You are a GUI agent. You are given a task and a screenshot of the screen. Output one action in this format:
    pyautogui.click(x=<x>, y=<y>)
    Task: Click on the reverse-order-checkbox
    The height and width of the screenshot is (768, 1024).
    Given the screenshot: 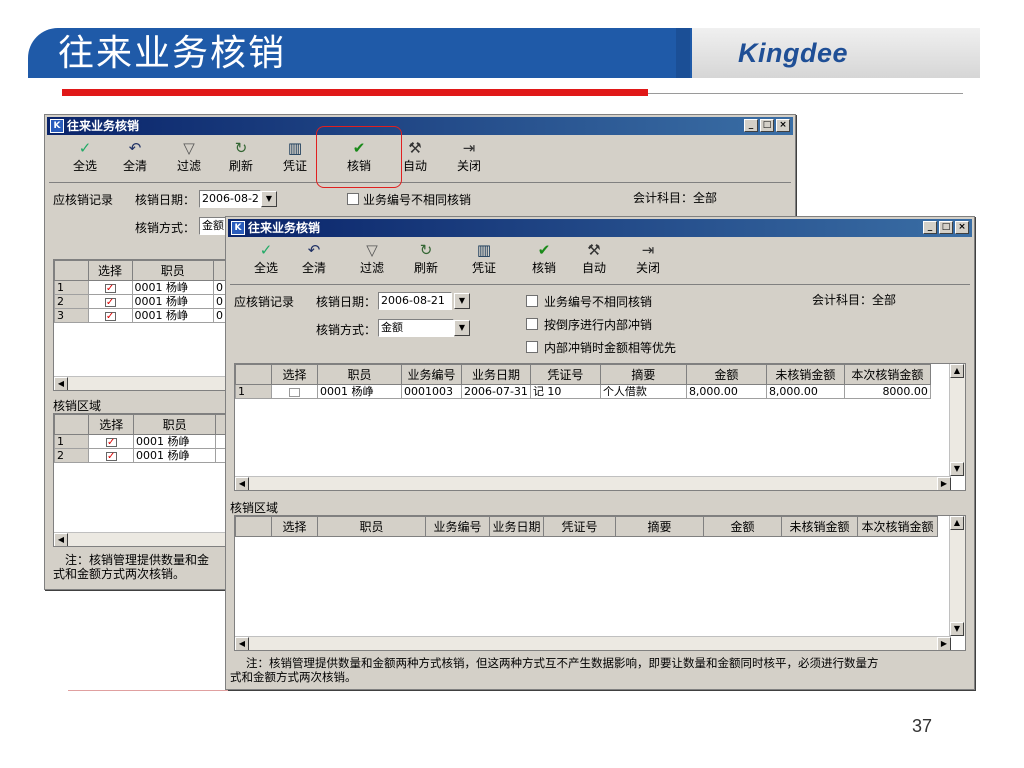 What is the action you would take?
    pyautogui.click(x=532, y=324)
    